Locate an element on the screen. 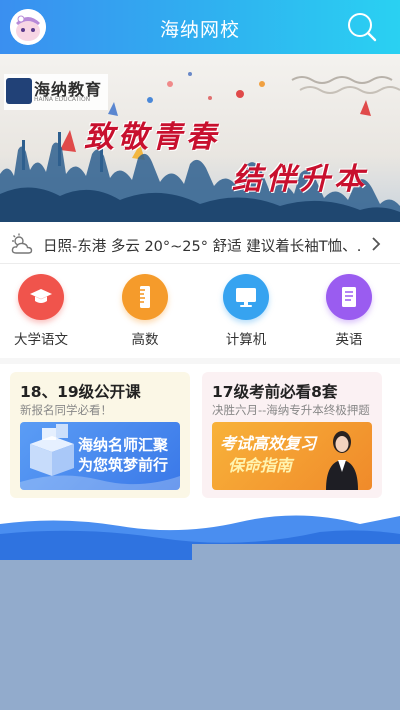 The width and height of the screenshot is (400, 710). chevron-right-icon is located at coordinates (376, 244).